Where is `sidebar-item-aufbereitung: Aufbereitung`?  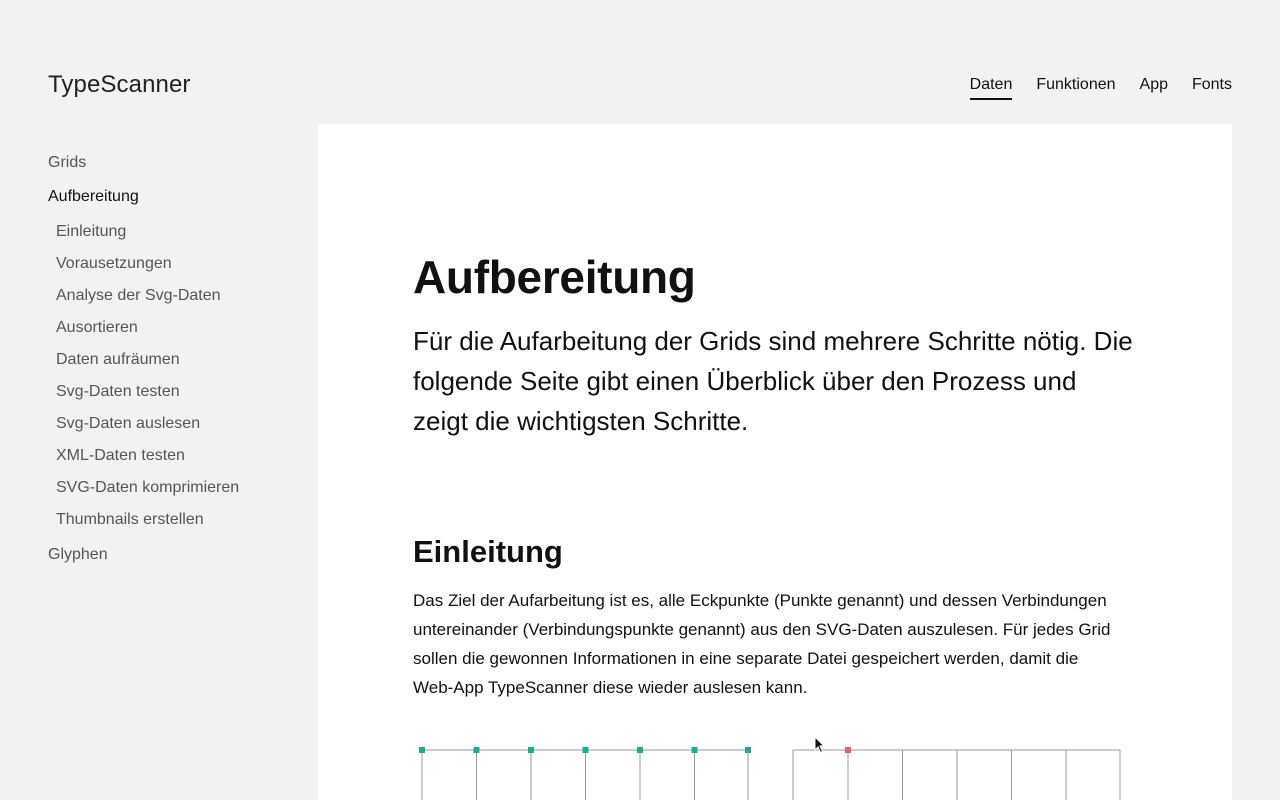
sidebar-item-aufbereitung: Aufbereitung is located at coordinates (178, 199).